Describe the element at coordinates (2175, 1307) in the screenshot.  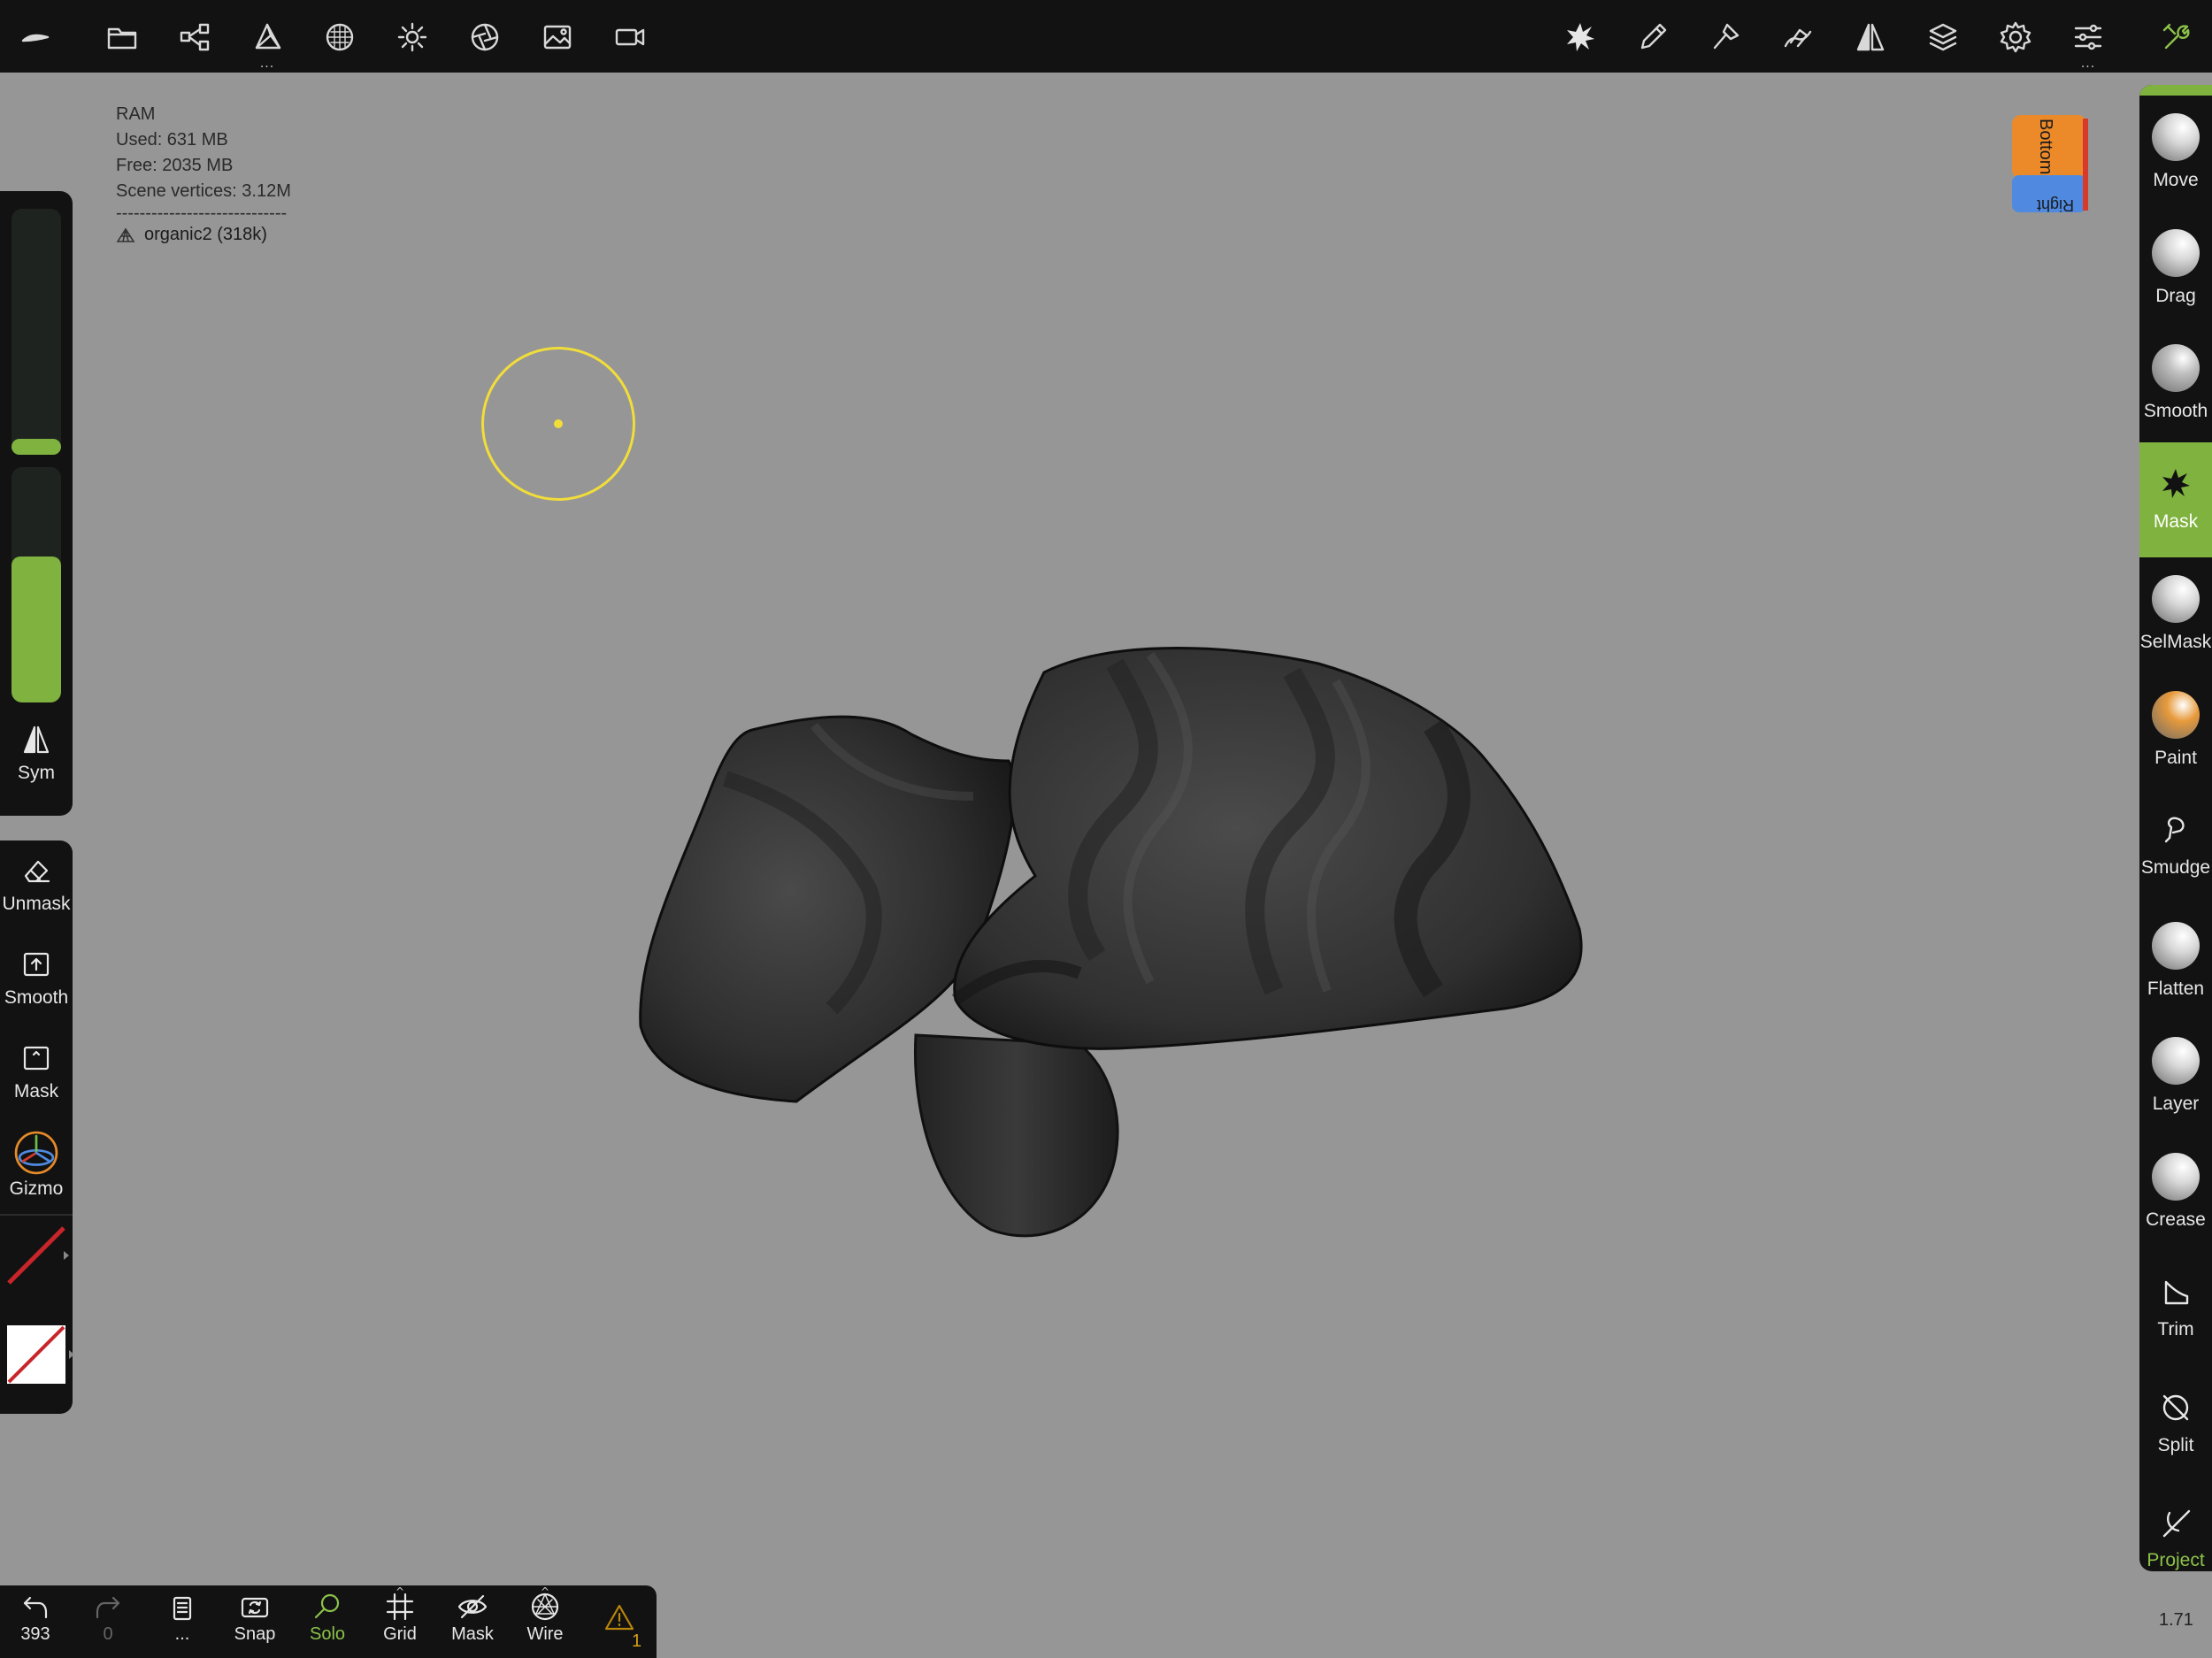
I see `tool-trim: Trim` at that location.